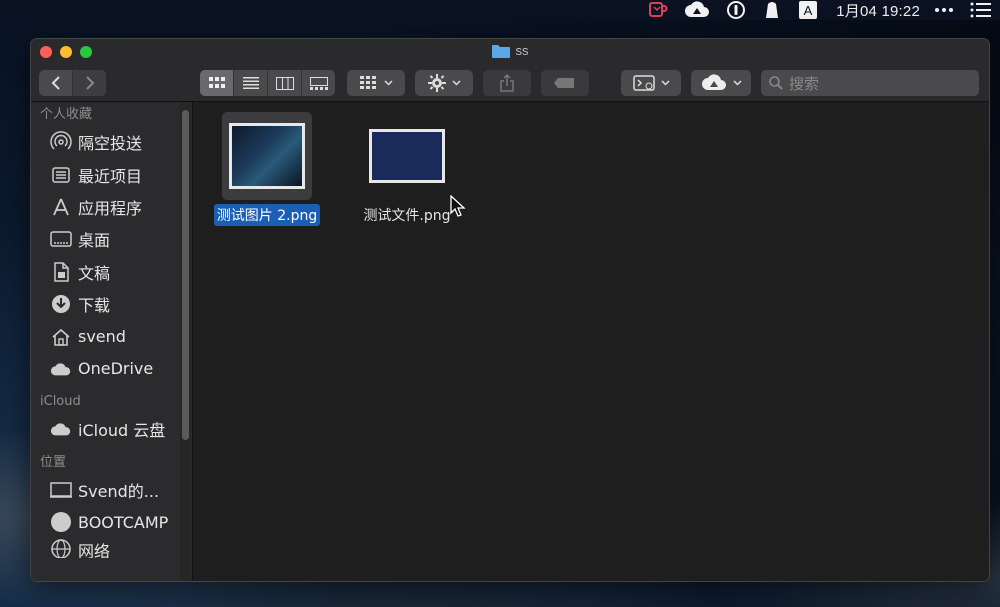 The image size is (1000, 607). I want to click on column-view-button, so click(285, 83).